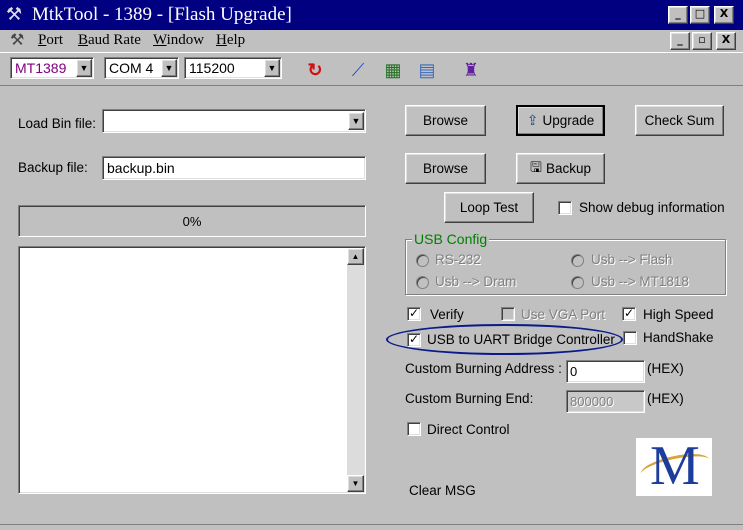 Image resolution: width=743 pixels, height=530 pixels. I want to click on port-select: COM 4 ▼, so click(141, 68).